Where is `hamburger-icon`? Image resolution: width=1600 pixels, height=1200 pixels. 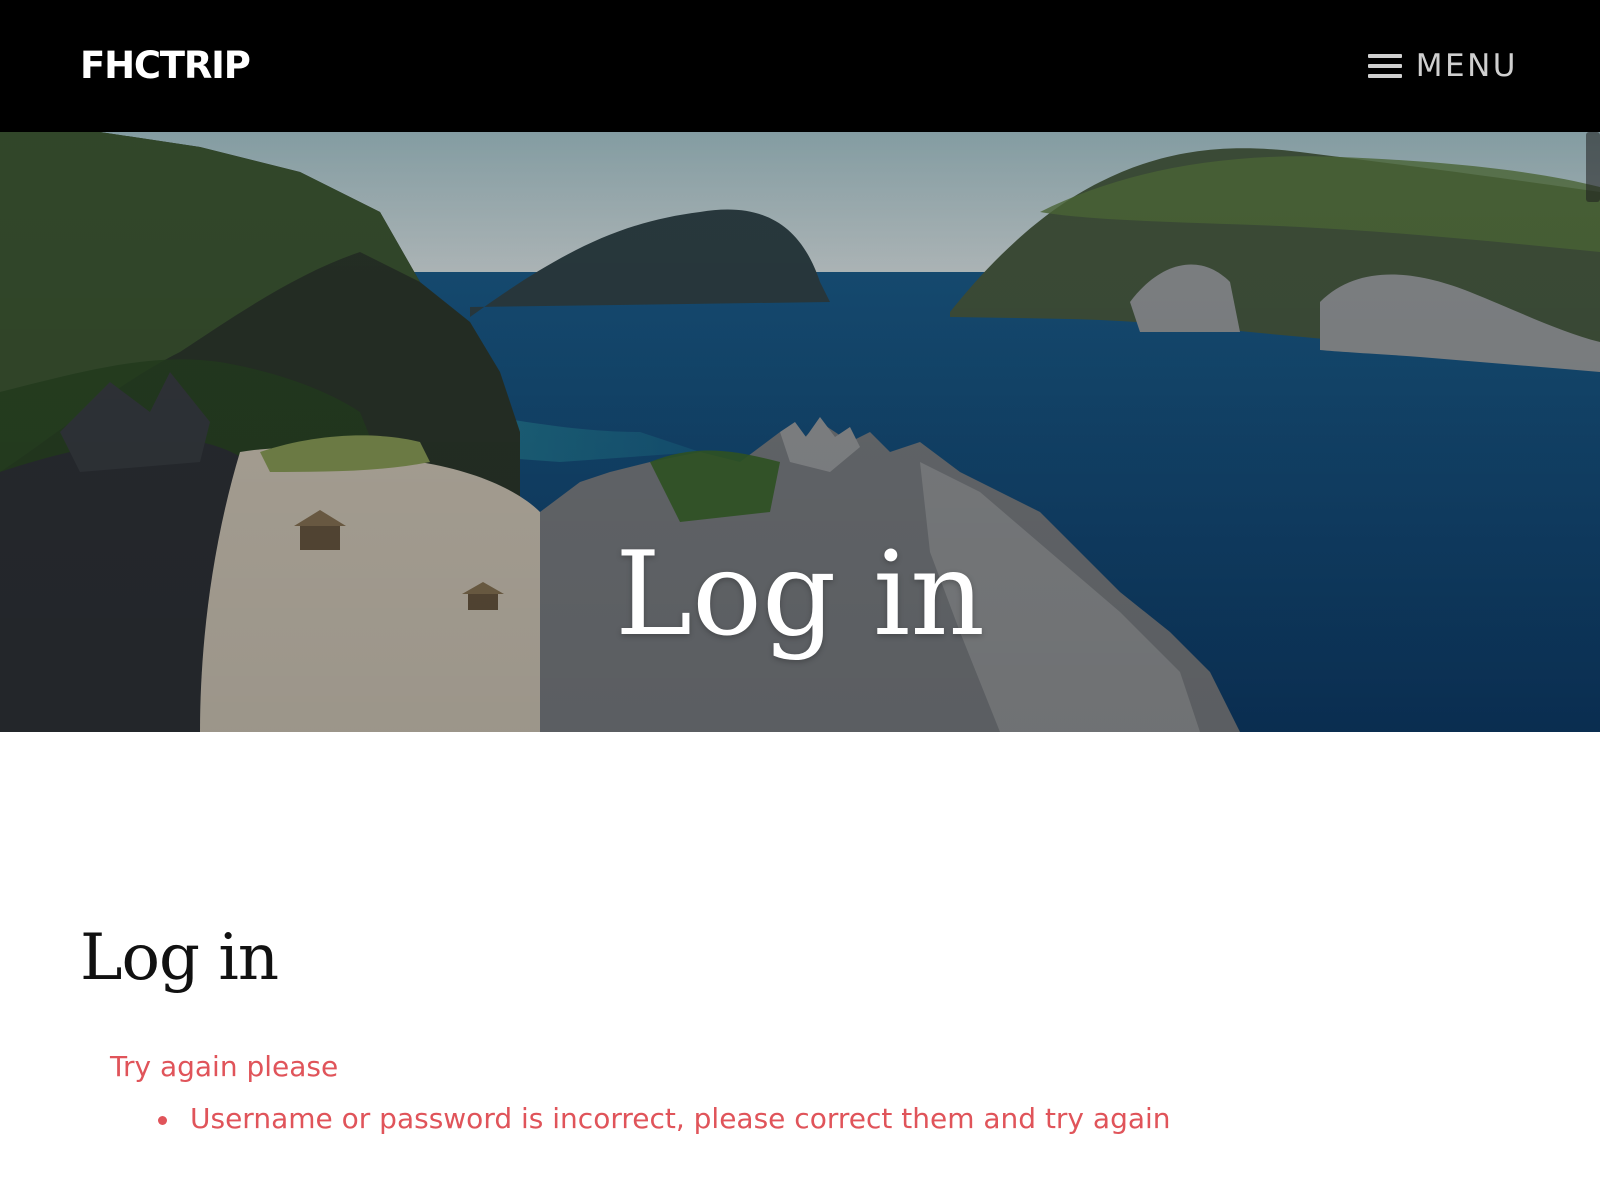 hamburger-icon is located at coordinates (1384, 66).